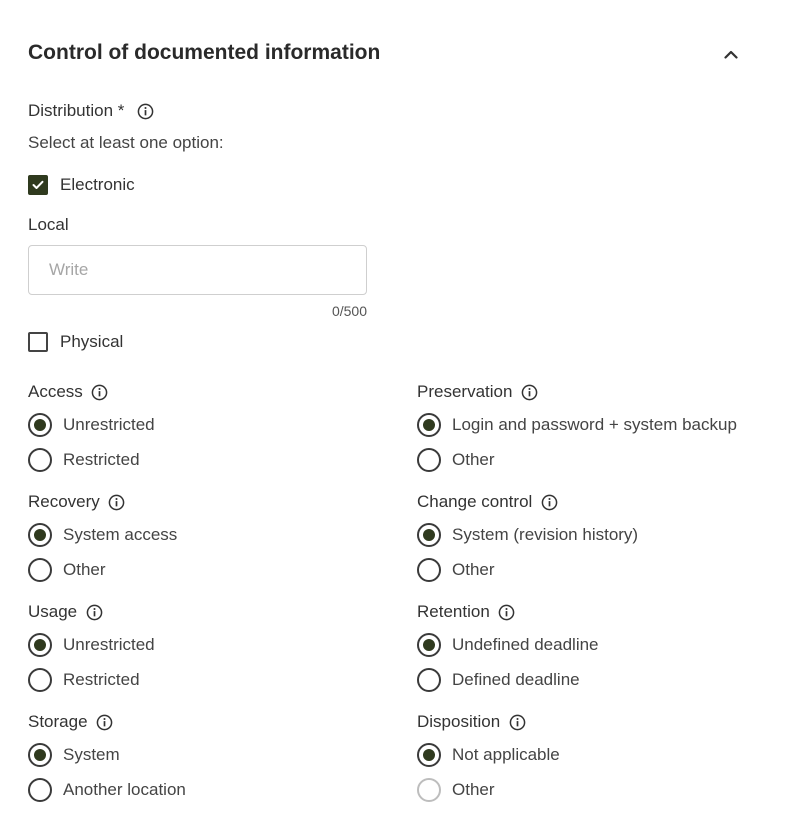 Image resolution: width=785 pixels, height=832 pixels. I want to click on collapse-button, so click(731, 54).